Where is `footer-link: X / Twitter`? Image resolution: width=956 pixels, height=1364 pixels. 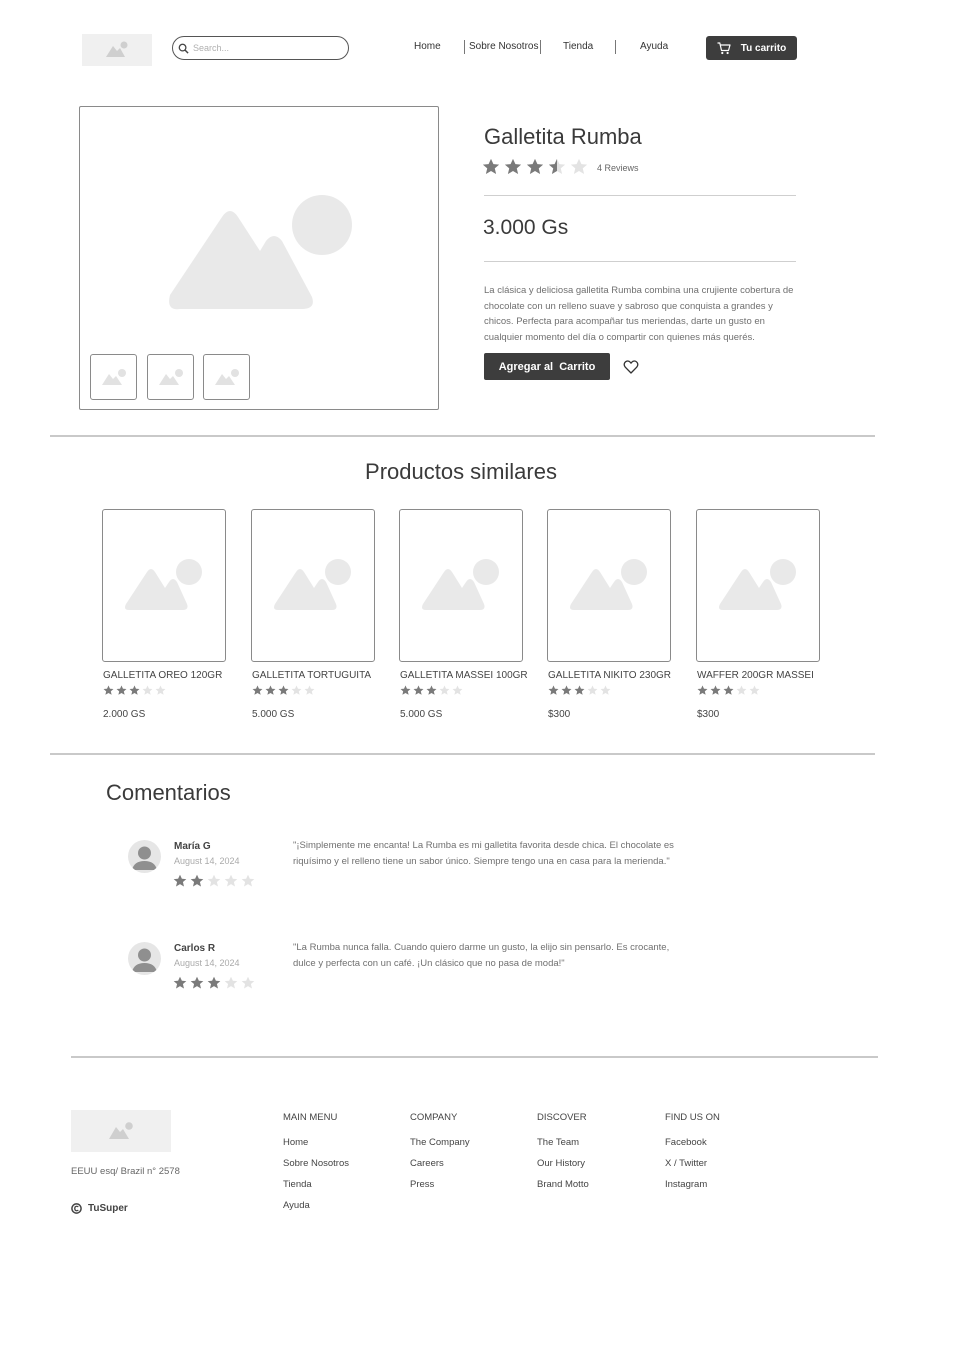
footer-link: X / Twitter is located at coordinates (686, 1163).